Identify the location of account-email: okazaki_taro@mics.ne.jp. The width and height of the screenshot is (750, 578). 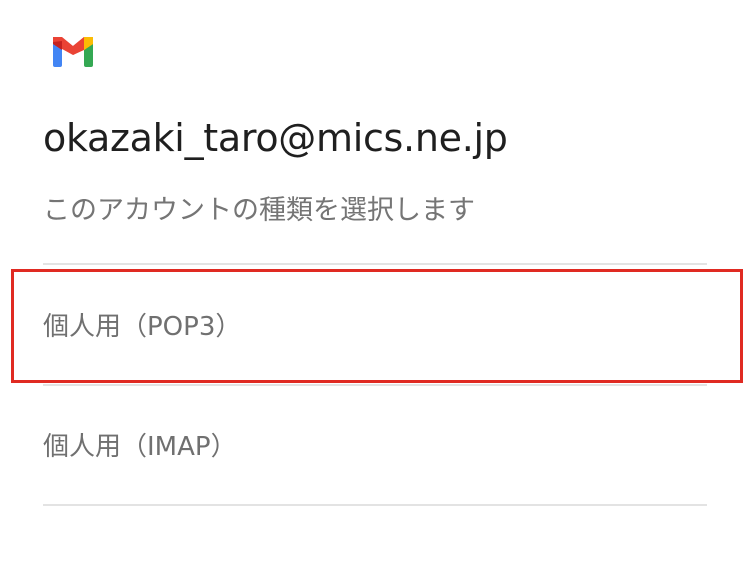
(275, 138).